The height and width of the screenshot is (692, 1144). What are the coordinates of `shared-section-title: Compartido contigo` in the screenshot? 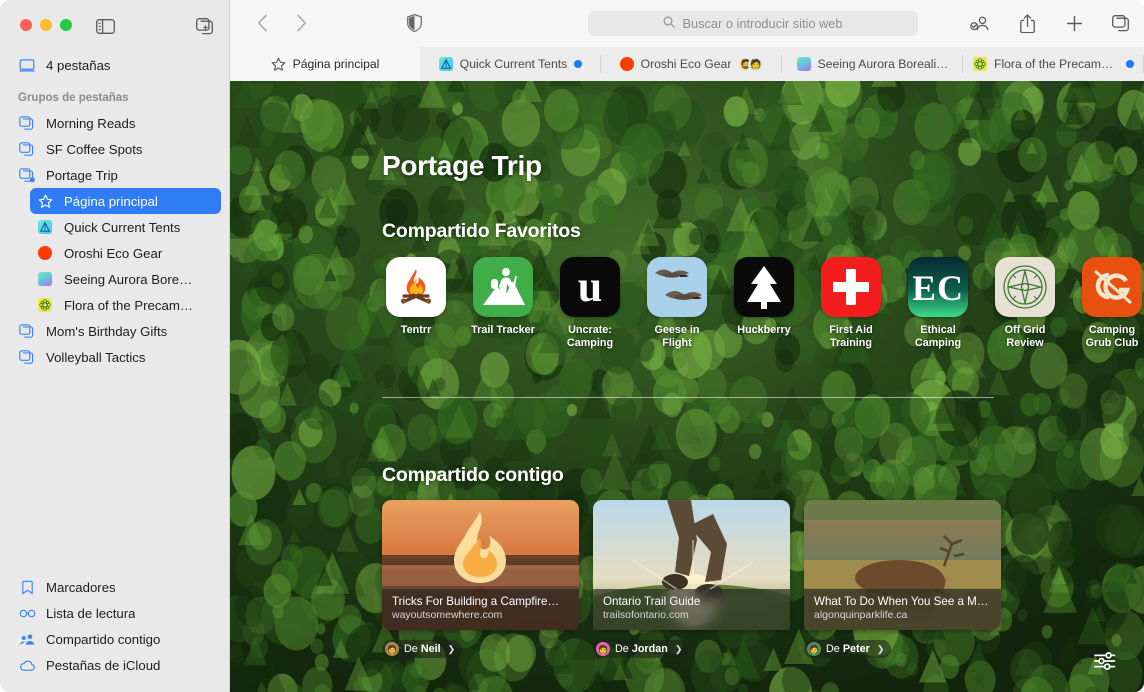 It's located at (473, 475).